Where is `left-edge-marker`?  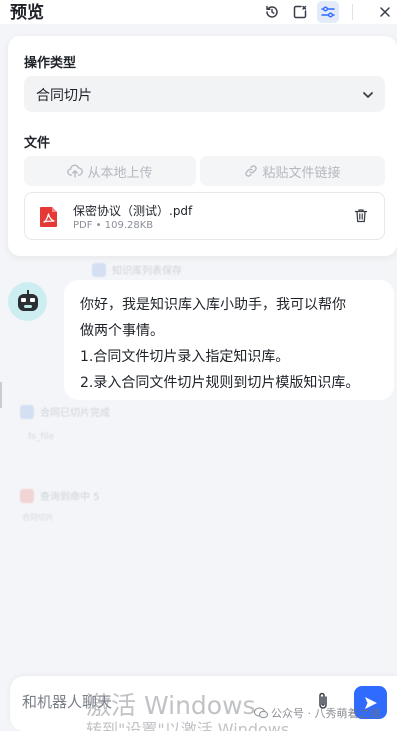
left-edge-marker is located at coordinates (1, 395).